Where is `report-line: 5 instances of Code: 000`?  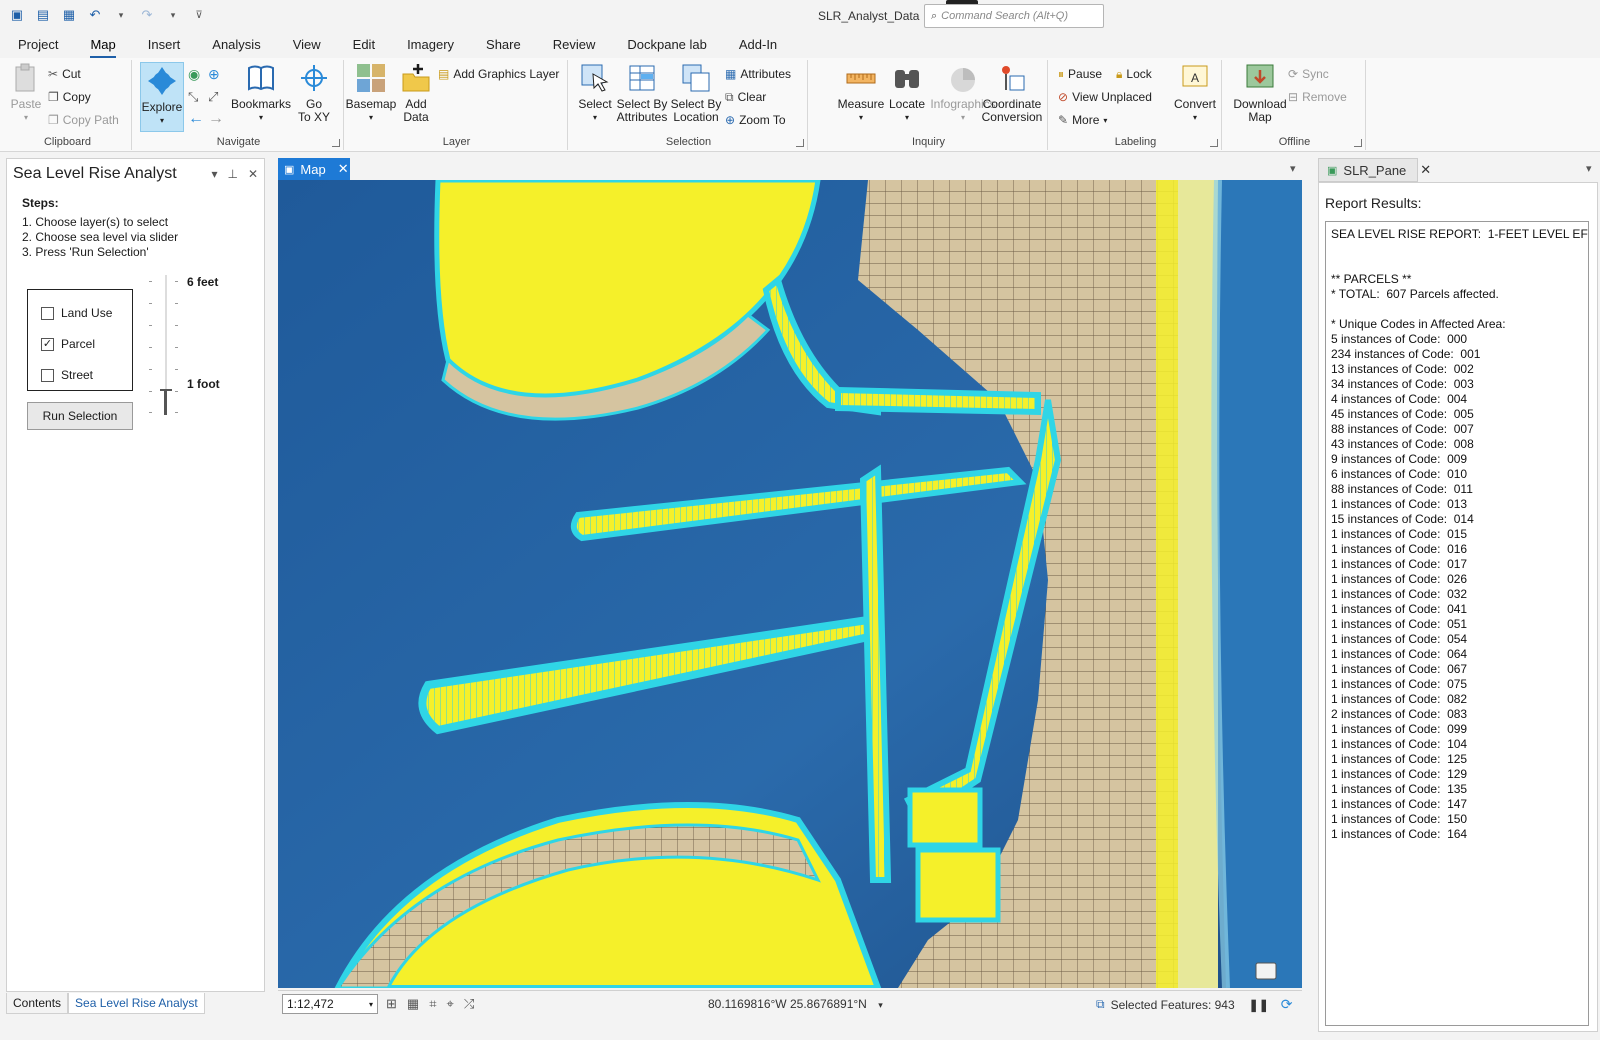
report-line: 5 instances of Code: 000 is located at coordinates (1399, 339).